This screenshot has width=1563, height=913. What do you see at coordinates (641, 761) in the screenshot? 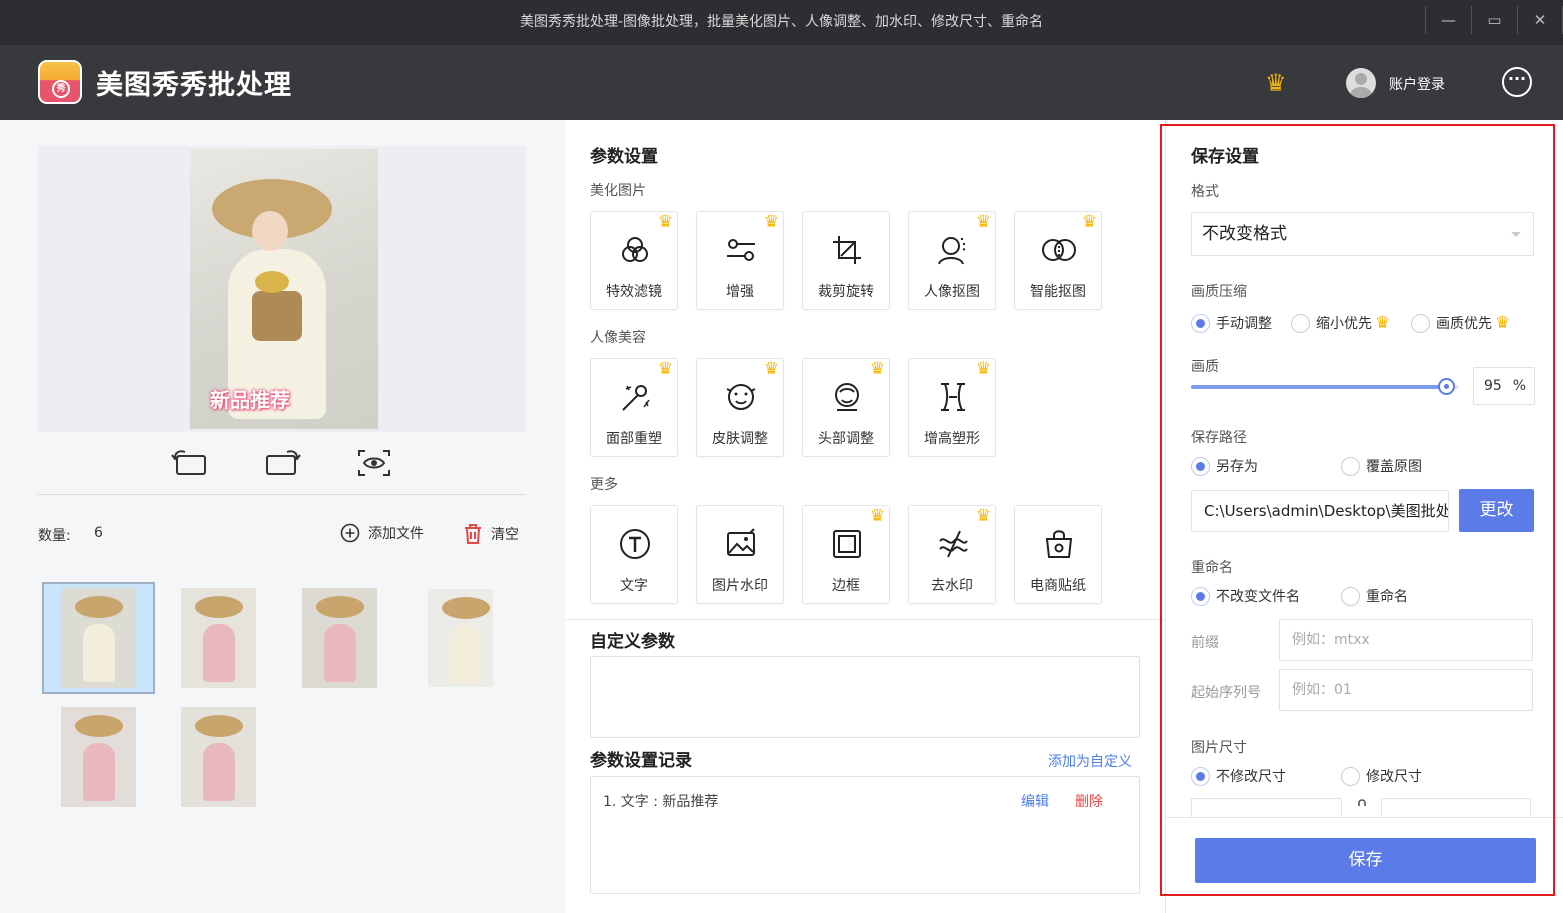
I see `params-record-title: 参数设置记录` at bounding box center [641, 761].